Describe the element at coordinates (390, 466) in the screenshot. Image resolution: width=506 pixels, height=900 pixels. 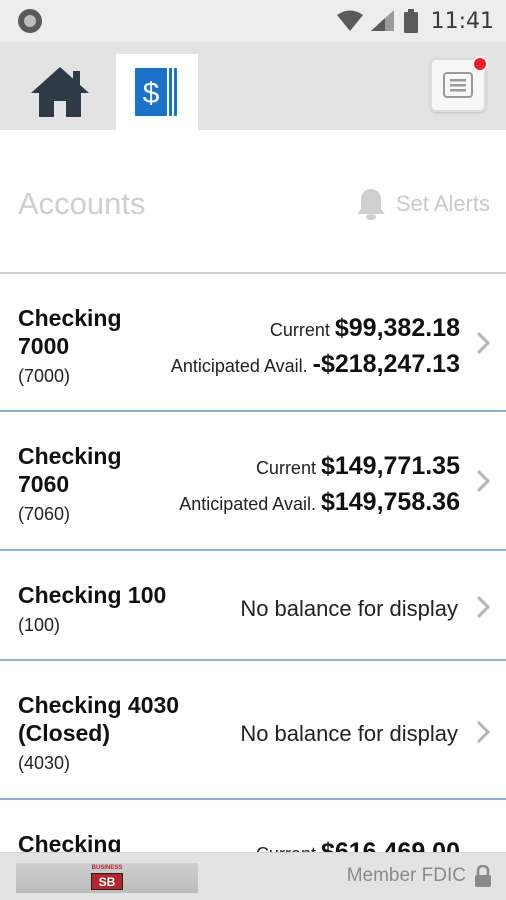
I see `current-value: $149,771.35` at that location.